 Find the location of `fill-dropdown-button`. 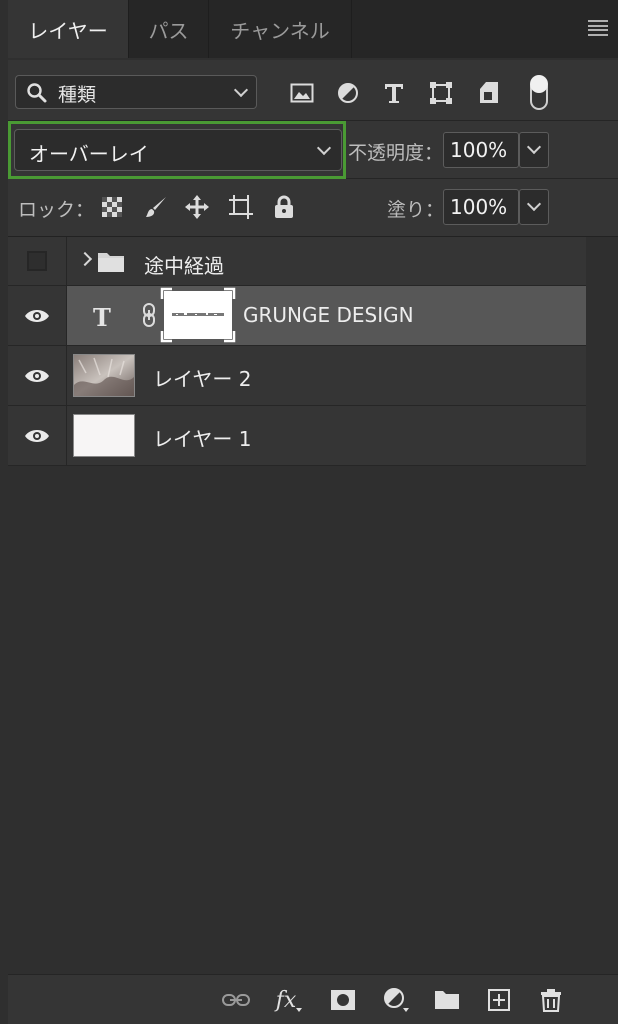

fill-dropdown-button is located at coordinates (534, 207).